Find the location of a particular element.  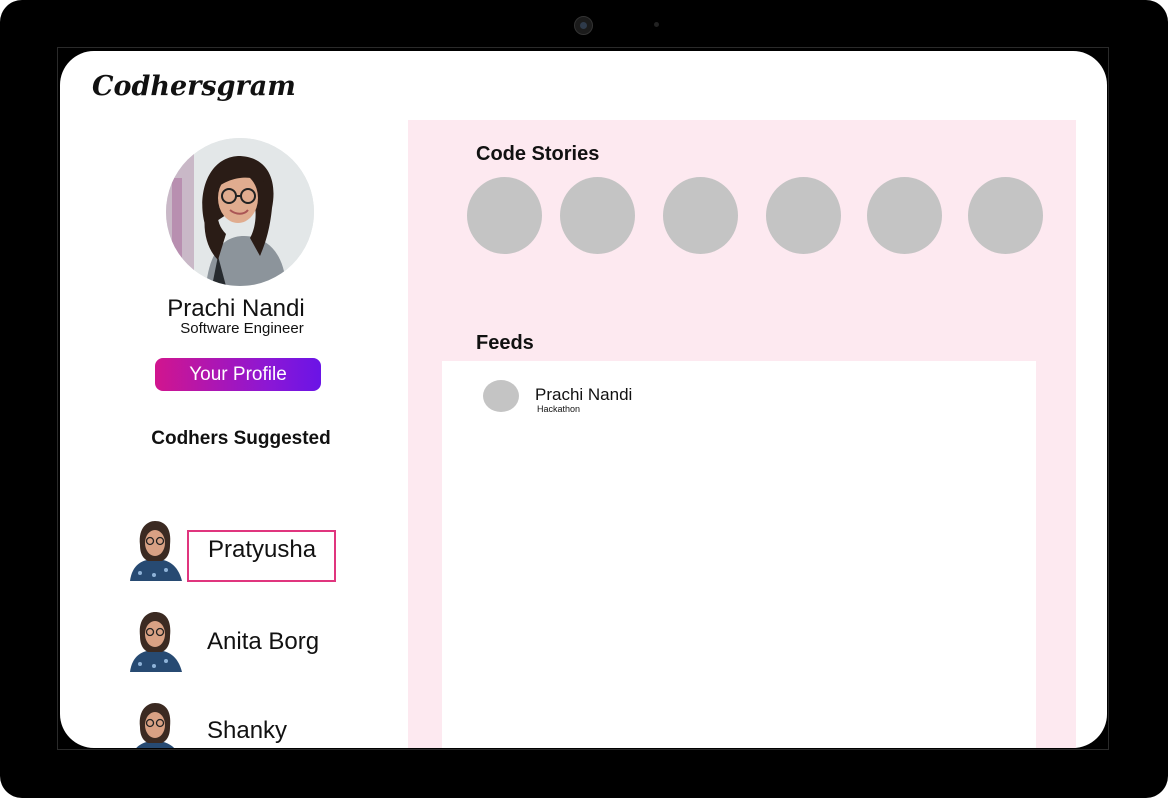

suggested-item: Anita Borg is located at coordinates (246, 641).